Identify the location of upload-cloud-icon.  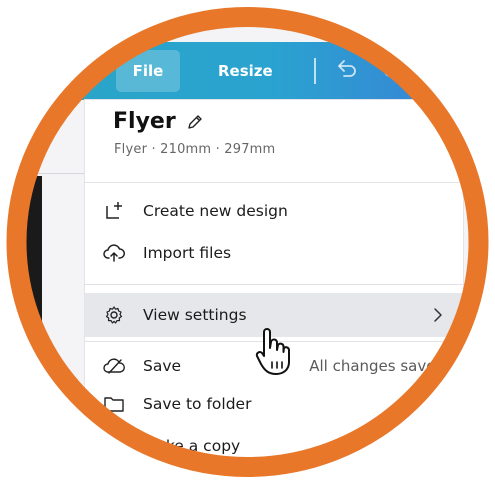
(114, 253).